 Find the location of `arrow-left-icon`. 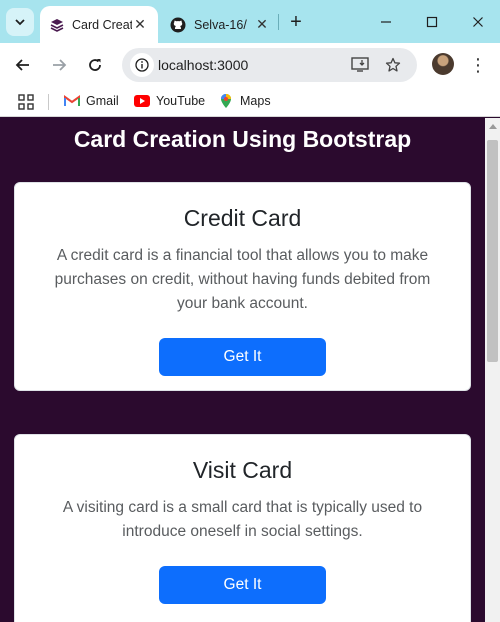

arrow-left-icon is located at coordinates (22, 65).